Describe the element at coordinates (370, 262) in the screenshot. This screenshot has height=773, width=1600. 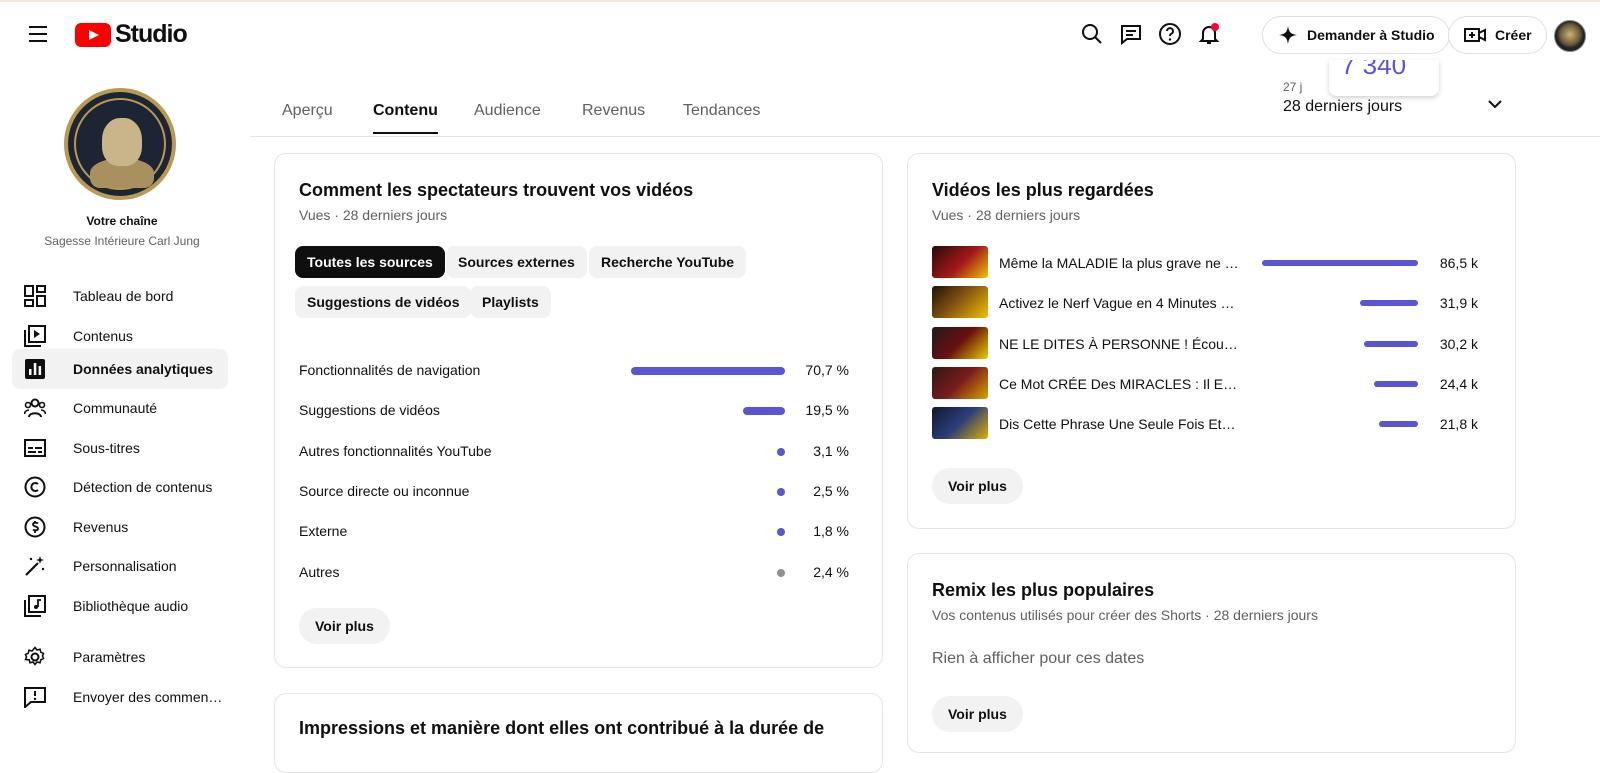
I see `chip-all-sources: Toutes les sources` at that location.